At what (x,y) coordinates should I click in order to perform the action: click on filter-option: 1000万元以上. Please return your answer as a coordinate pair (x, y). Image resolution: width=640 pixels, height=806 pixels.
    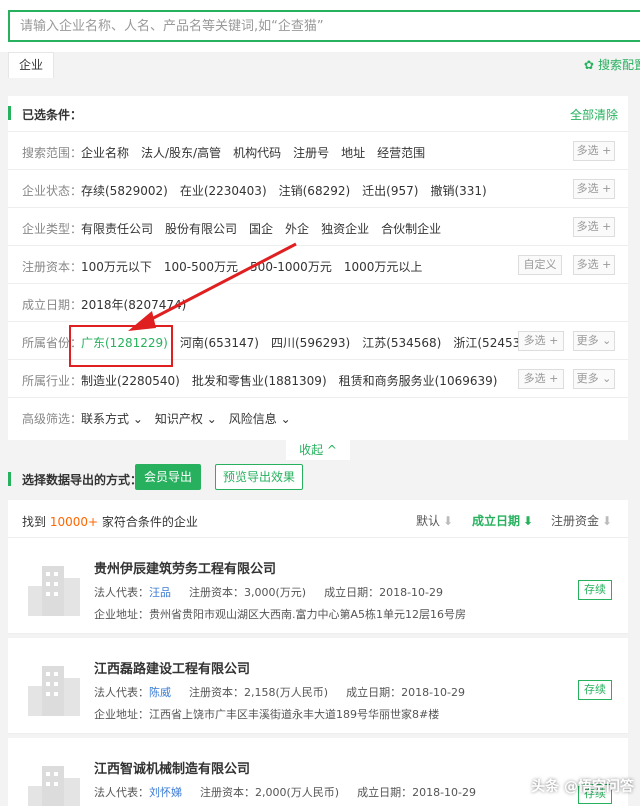
    Looking at the image, I should click on (383, 267).